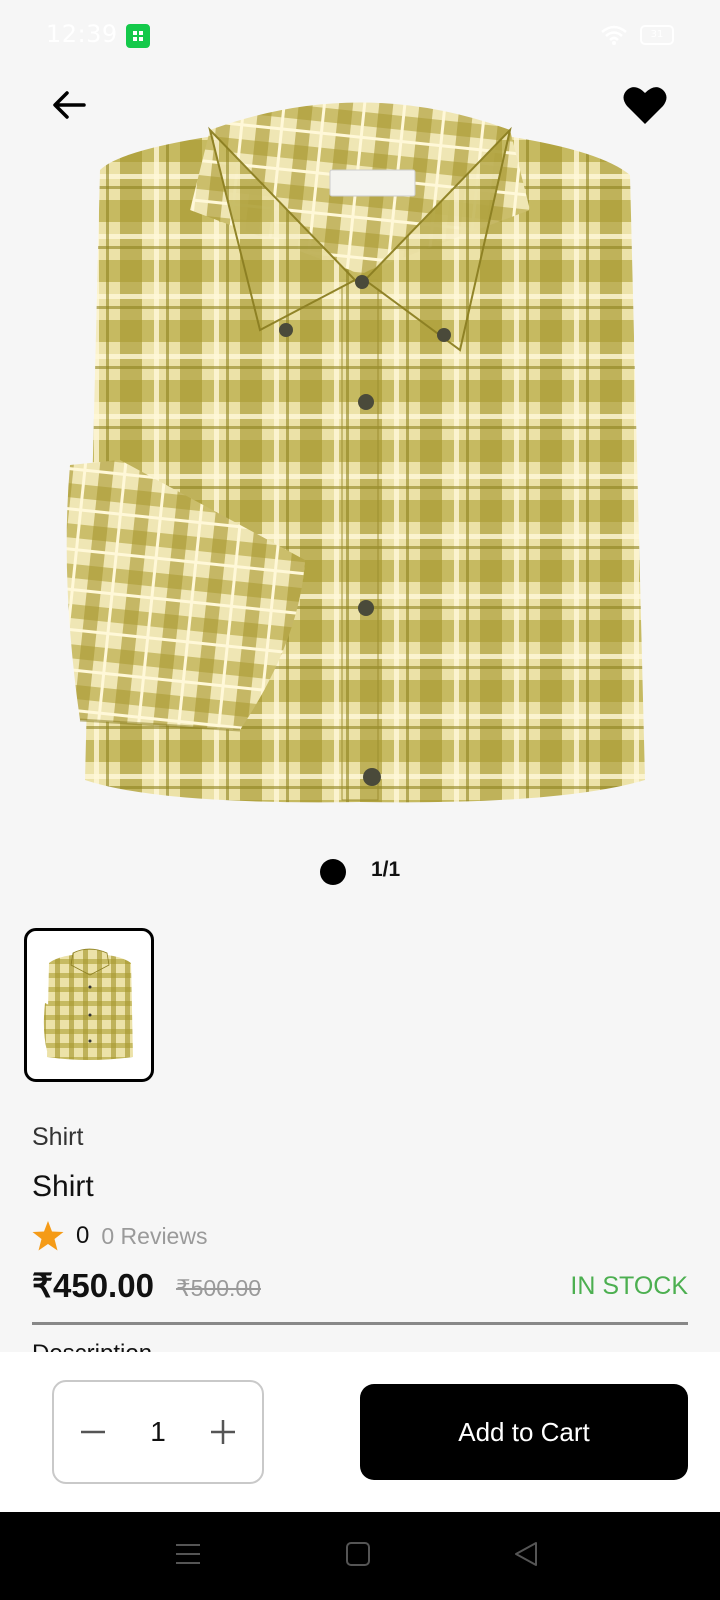 The width and height of the screenshot is (720, 1600). I want to click on star-icon, so click(48, 1236).